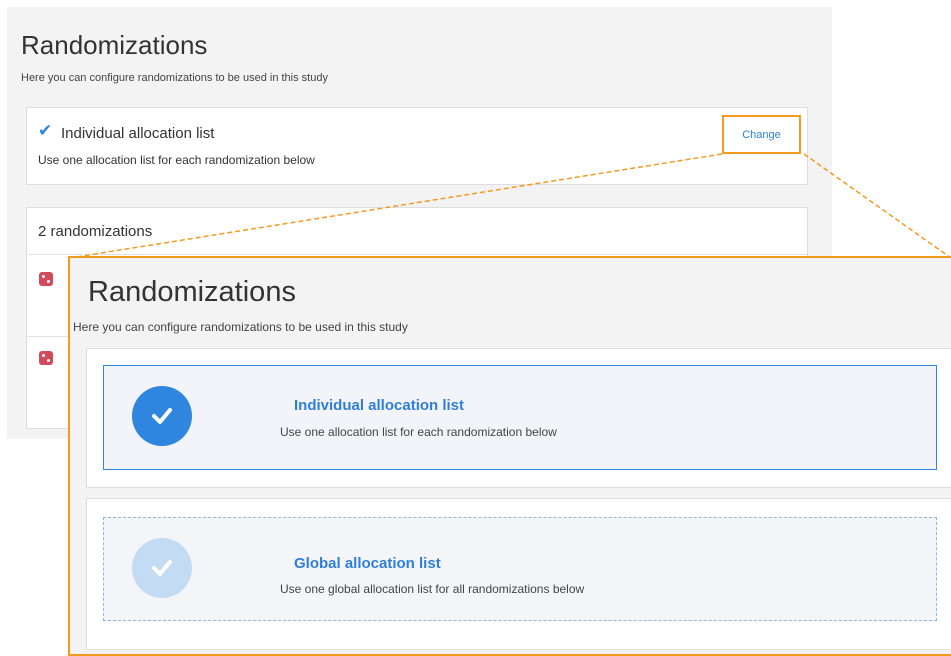  What do you see at coordinates (761, 134) in the screenshot?
I see `change-button: Change` at bounding box center [761, 134].